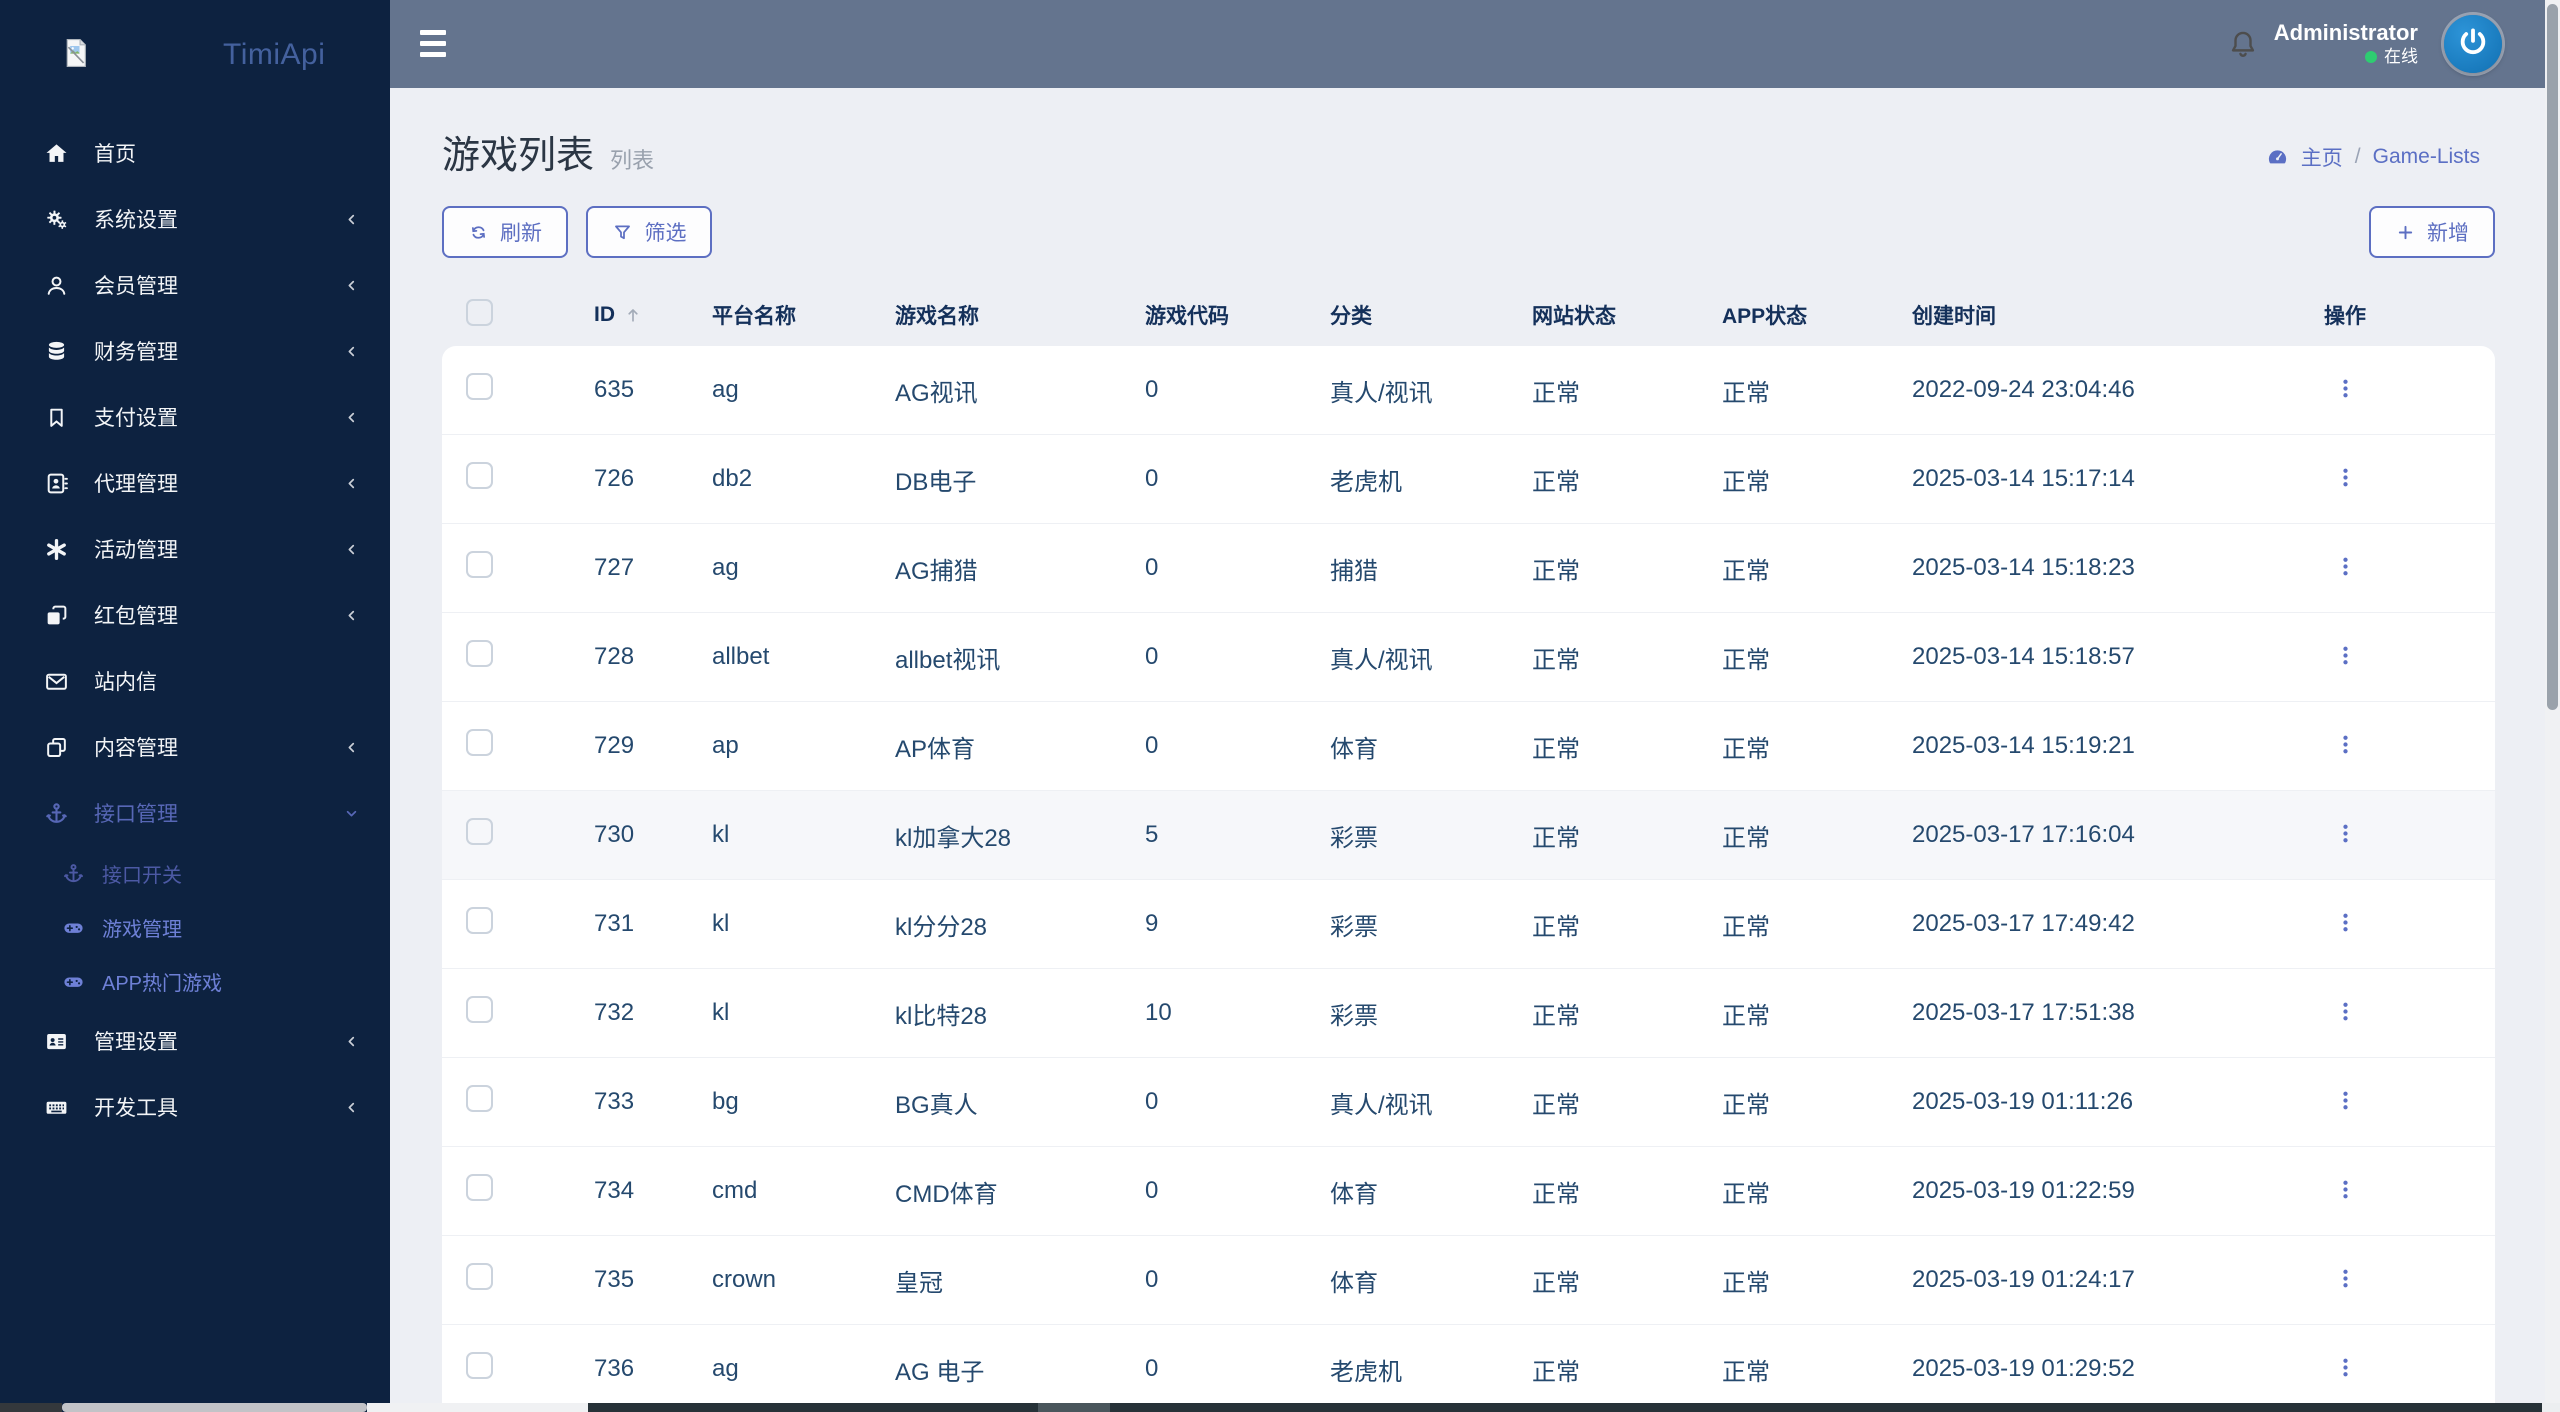 Image resolution: width=2560 pixels, height=1412 pixels. I want to click on cell-created-time: 2025-03-14 15:17:14, so click(2023, 478).